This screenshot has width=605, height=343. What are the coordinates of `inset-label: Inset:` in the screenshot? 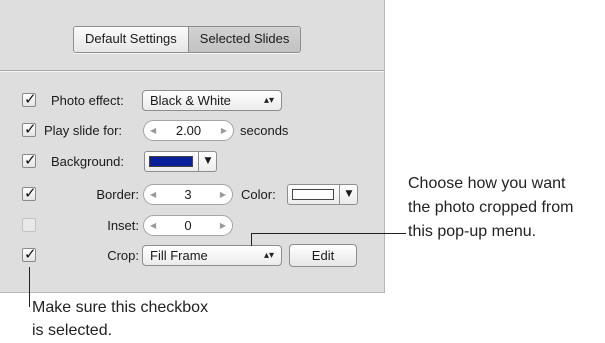 It's located at (123, 225).